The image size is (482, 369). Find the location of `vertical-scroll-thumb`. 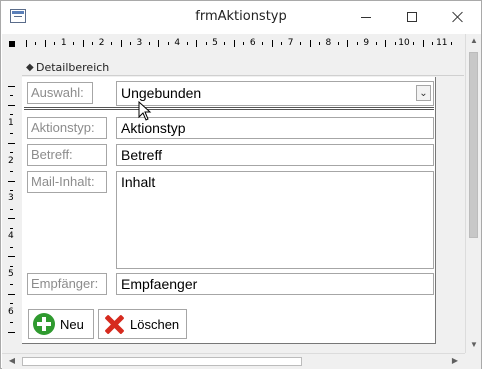

vertical-scroll-thumb is located at coordinates (473, 145).